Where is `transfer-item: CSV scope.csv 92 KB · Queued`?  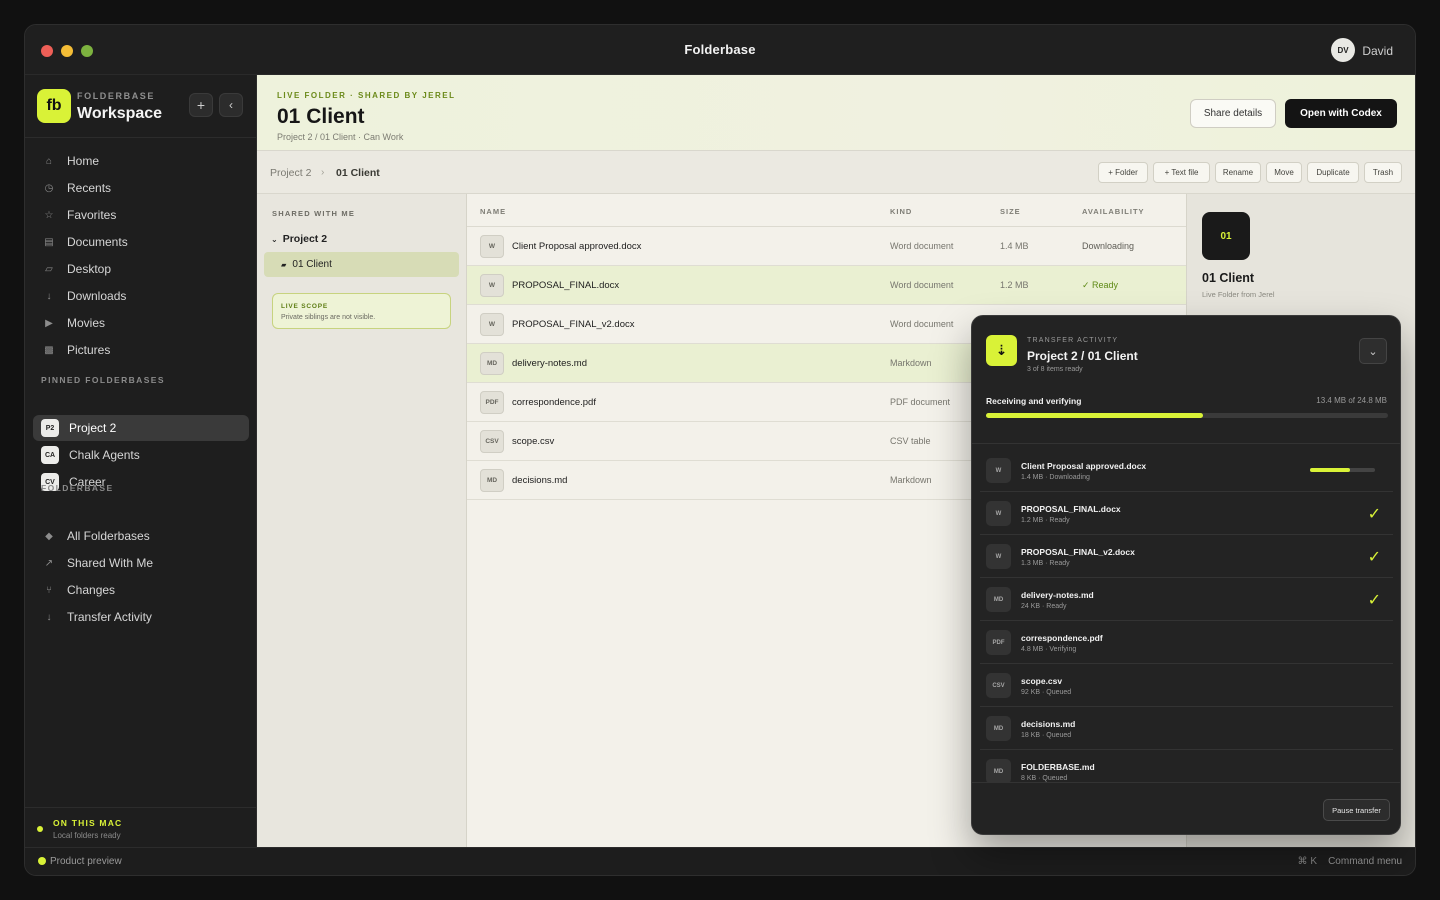
transfer-item: CSV scope.csv 92 KB · Queued is located at coordinates (1186, 685).